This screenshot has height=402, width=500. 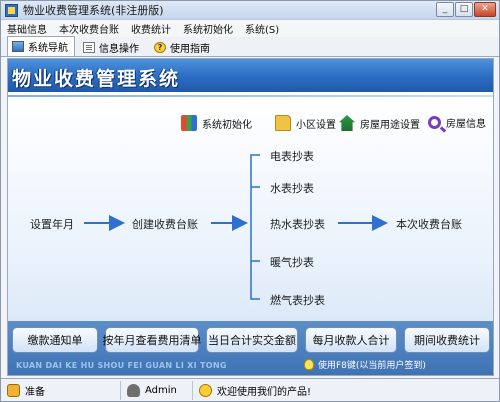 What do you see at coordinates (48, 48) in the screenshot?
I see `tab-label: 系统导航` at bounding box center [48, 48].